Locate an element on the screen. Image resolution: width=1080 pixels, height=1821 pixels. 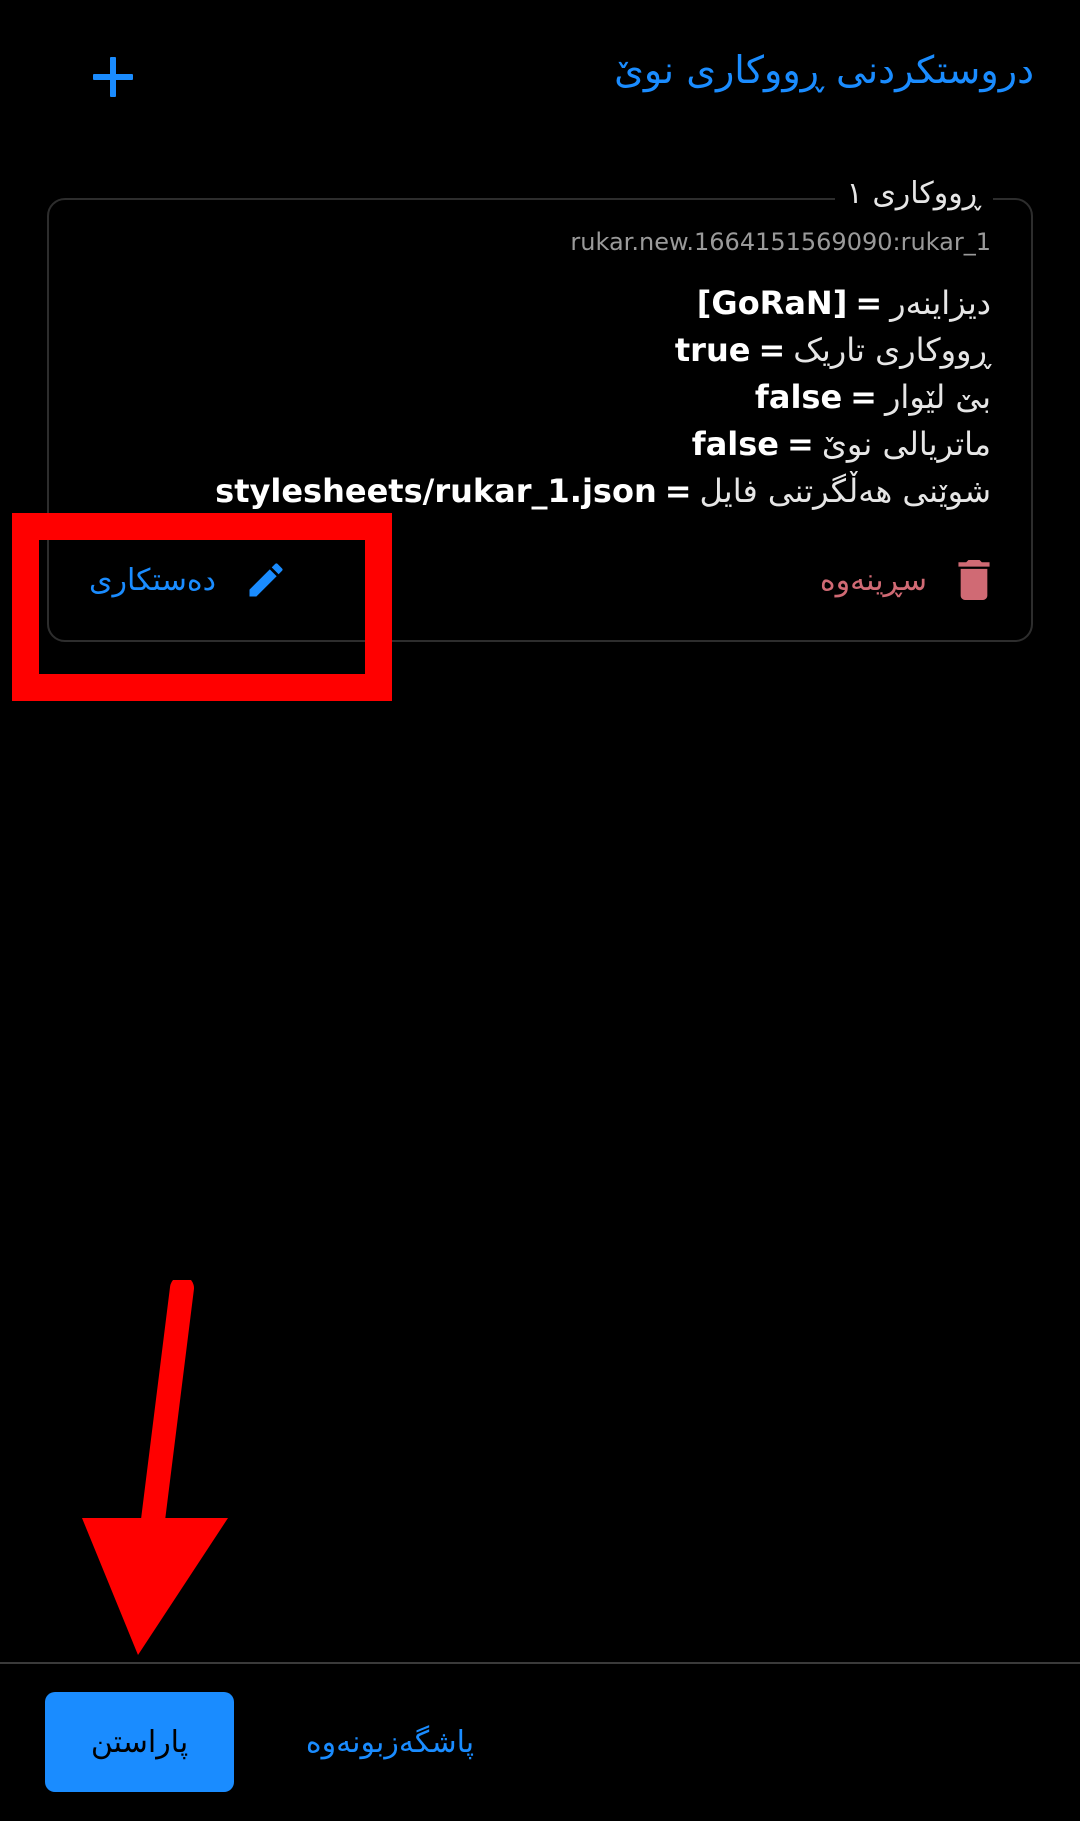
property-key: بێ لێوار is located at coordinates (937, 397).